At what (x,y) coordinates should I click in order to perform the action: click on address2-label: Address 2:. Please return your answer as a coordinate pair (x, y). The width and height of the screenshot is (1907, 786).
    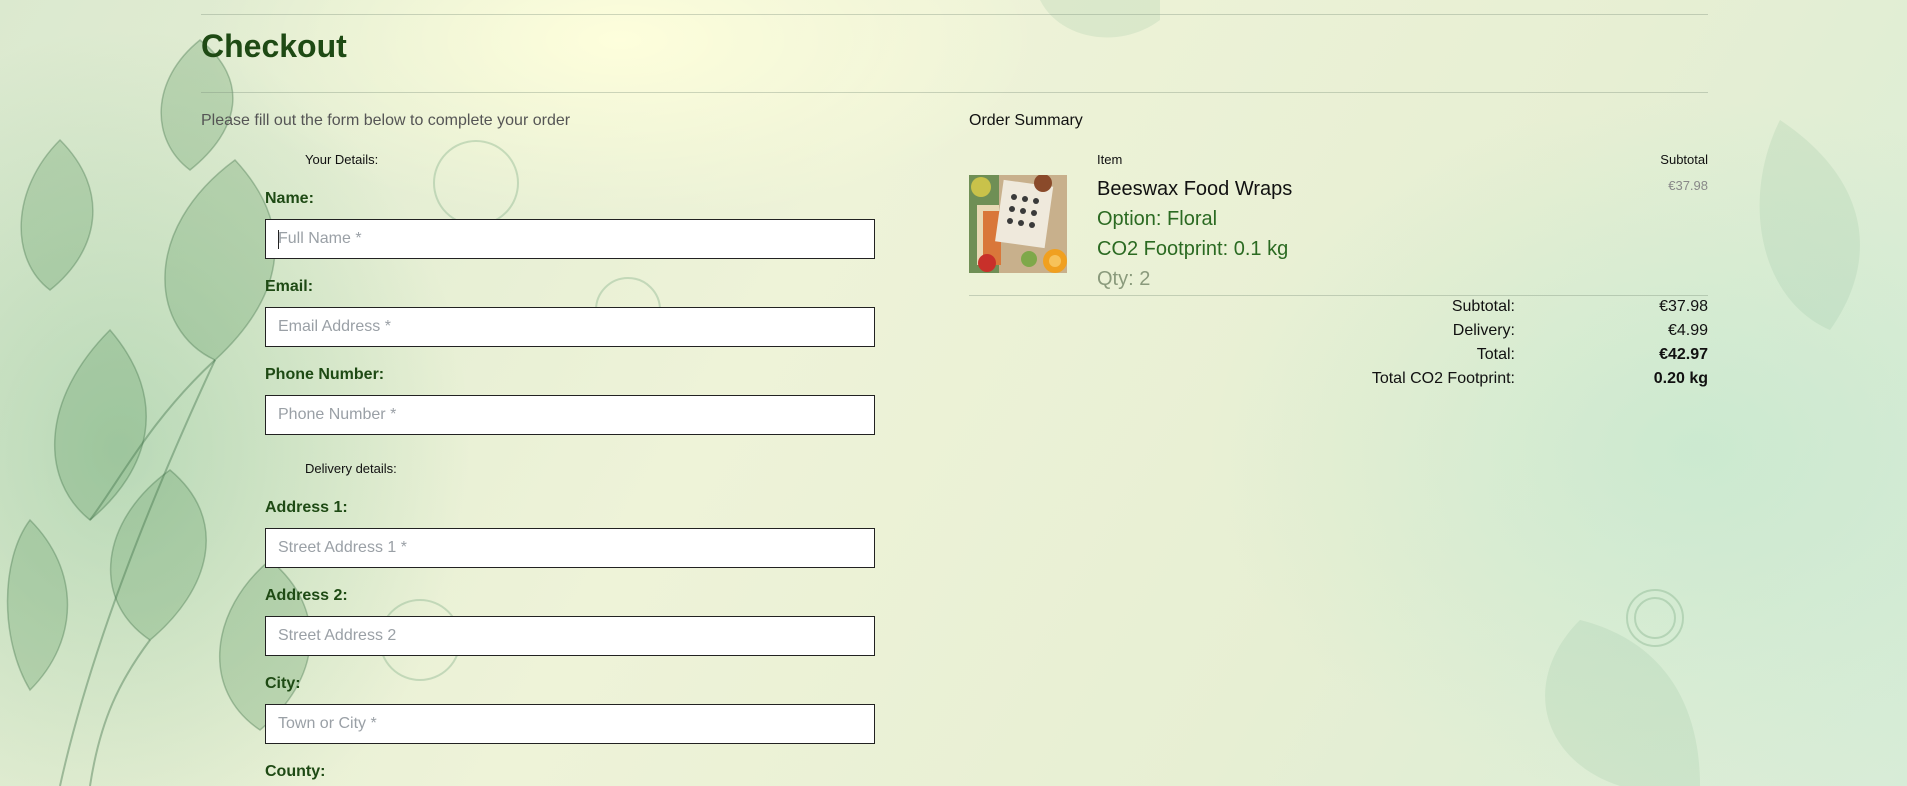
    Looking at the image, I should click on (306, 595).